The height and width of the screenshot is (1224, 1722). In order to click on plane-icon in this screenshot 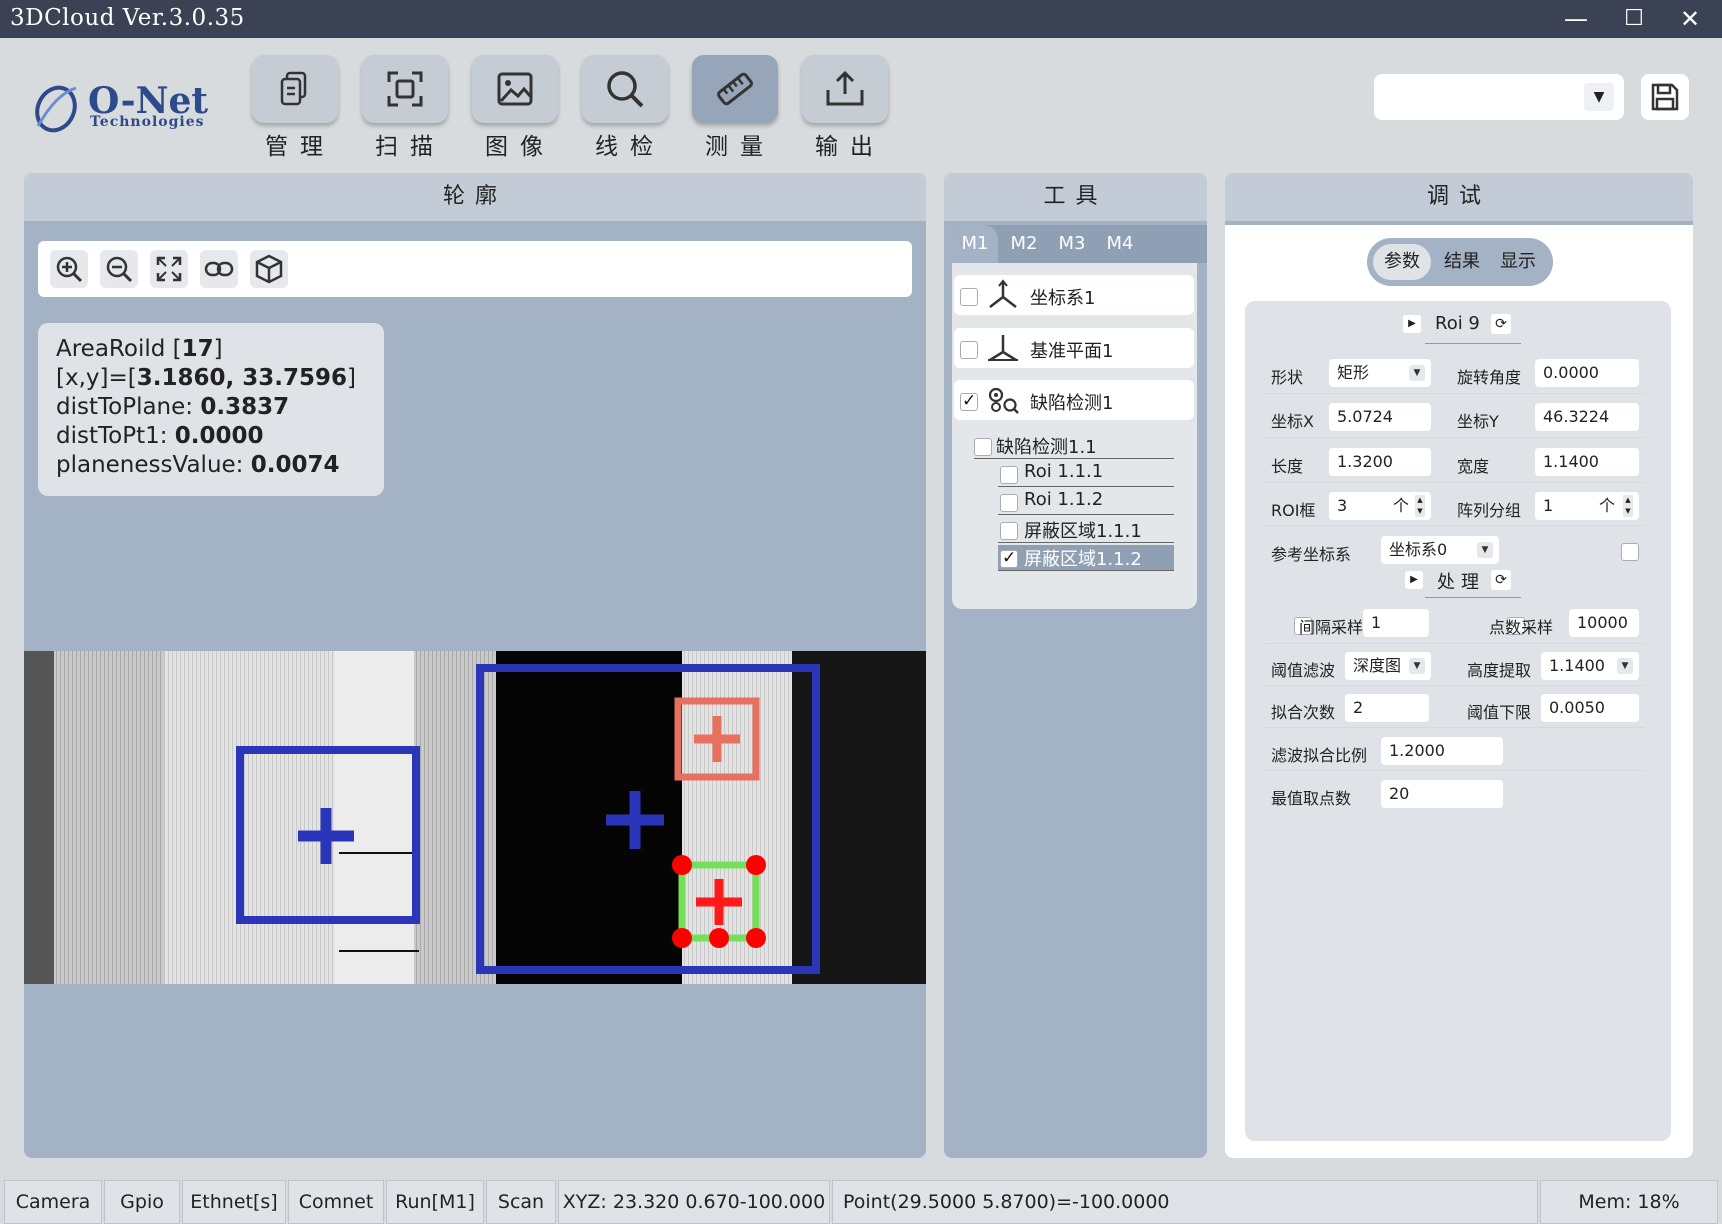, I will do `click(1003, 348)`.